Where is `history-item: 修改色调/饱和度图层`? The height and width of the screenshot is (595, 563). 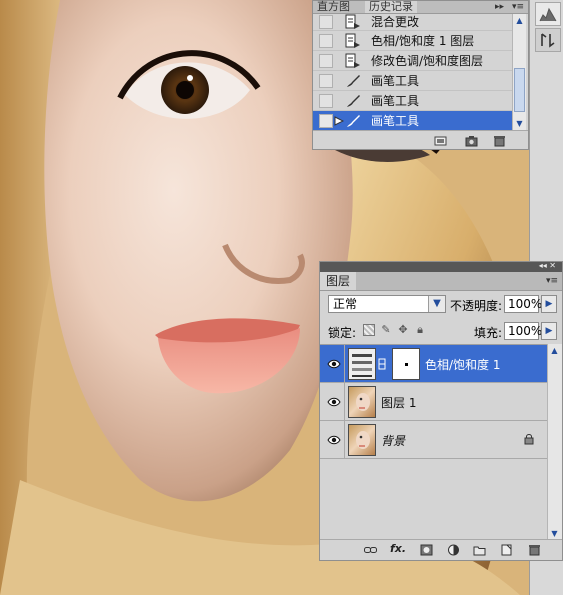 history-item: 修改色调/饱和度图层 is located at coordinates (413, 61).